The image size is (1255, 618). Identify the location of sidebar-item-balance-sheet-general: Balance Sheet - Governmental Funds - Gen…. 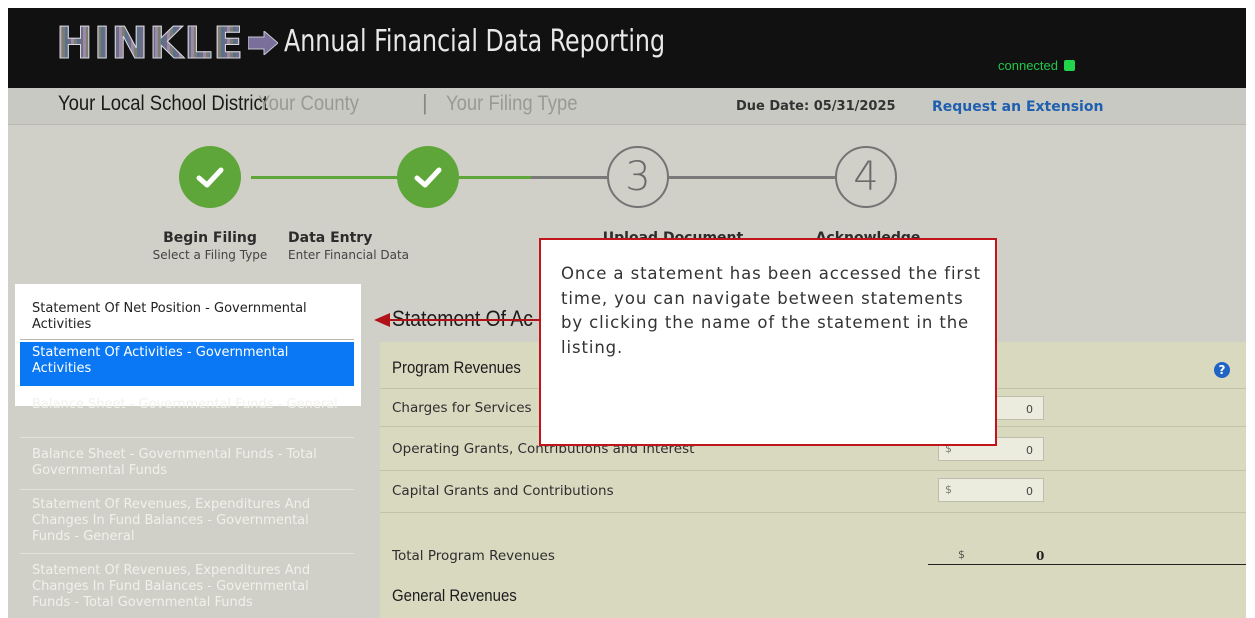
(187, 416).